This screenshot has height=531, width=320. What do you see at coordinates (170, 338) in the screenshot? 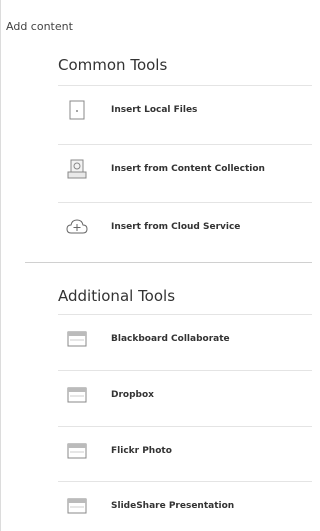
I see `blackboard-collaborate-label: Blackboard Collaborate` at bounding box center [170, 338].